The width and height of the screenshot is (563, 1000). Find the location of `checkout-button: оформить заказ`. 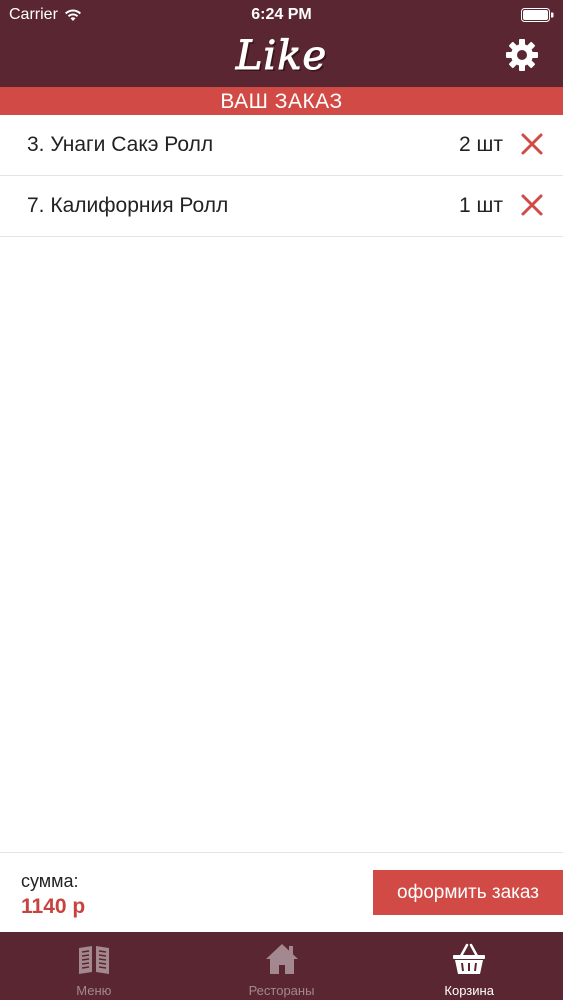

checkout-button: оформить заказ is located at coordinates (468, 892).